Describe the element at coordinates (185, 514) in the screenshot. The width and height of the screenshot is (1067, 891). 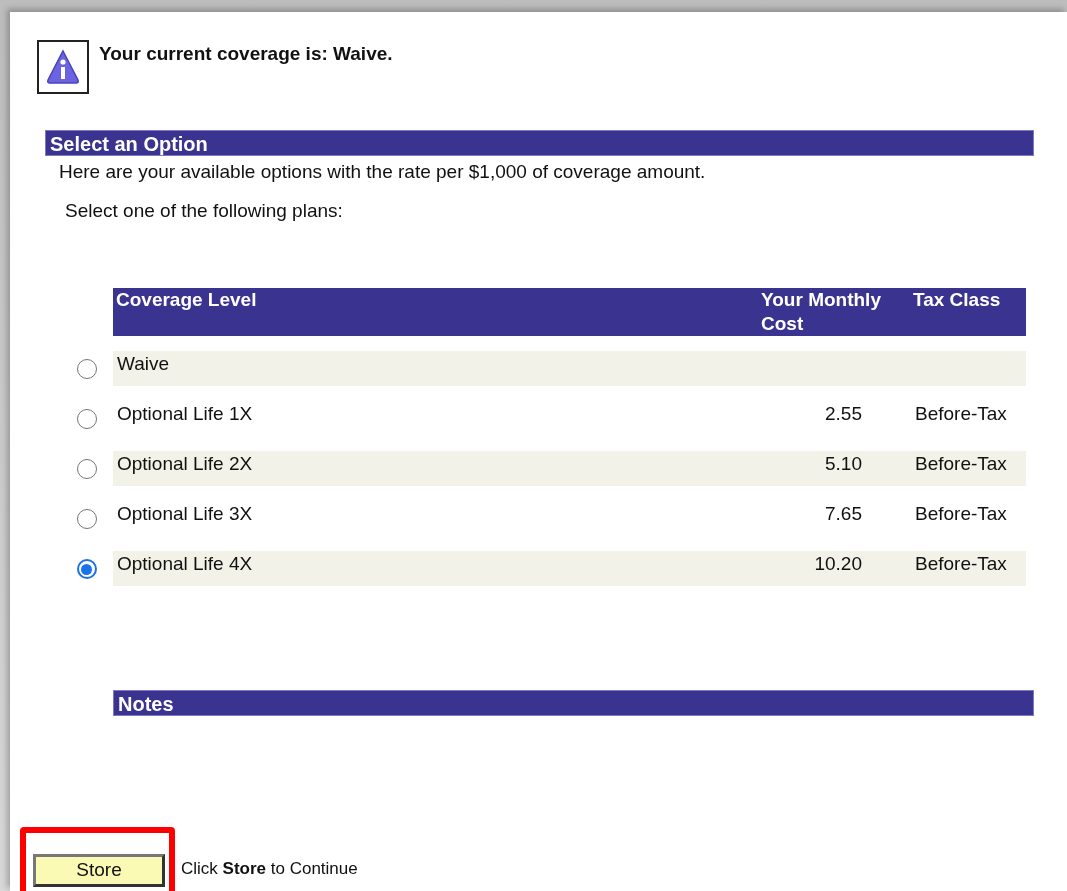
I see `table-cell-text: Optional Life 3X` at that location.